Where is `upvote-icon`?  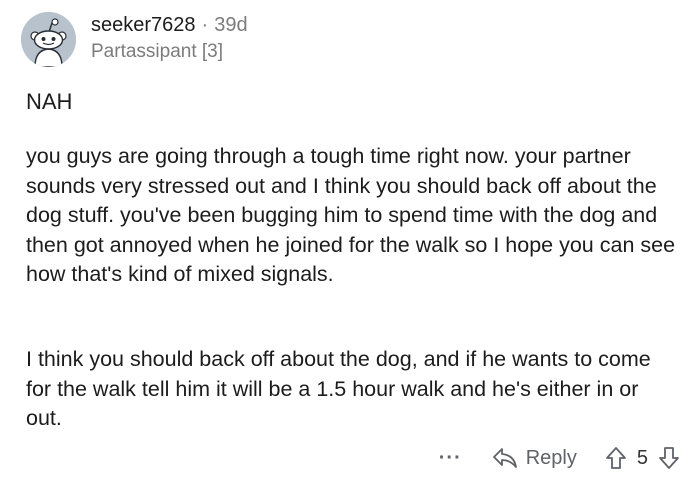 upvote-icon is located at coordinates (616, 458).